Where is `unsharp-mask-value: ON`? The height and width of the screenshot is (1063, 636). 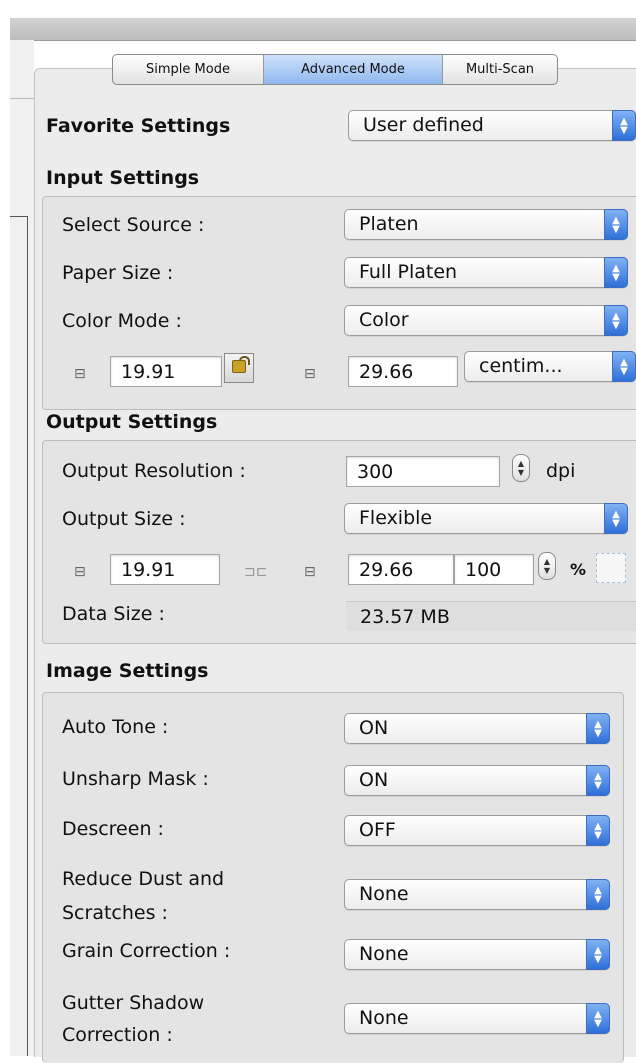
unsharp-mask-value: ON is located at coordinates (374, 780).